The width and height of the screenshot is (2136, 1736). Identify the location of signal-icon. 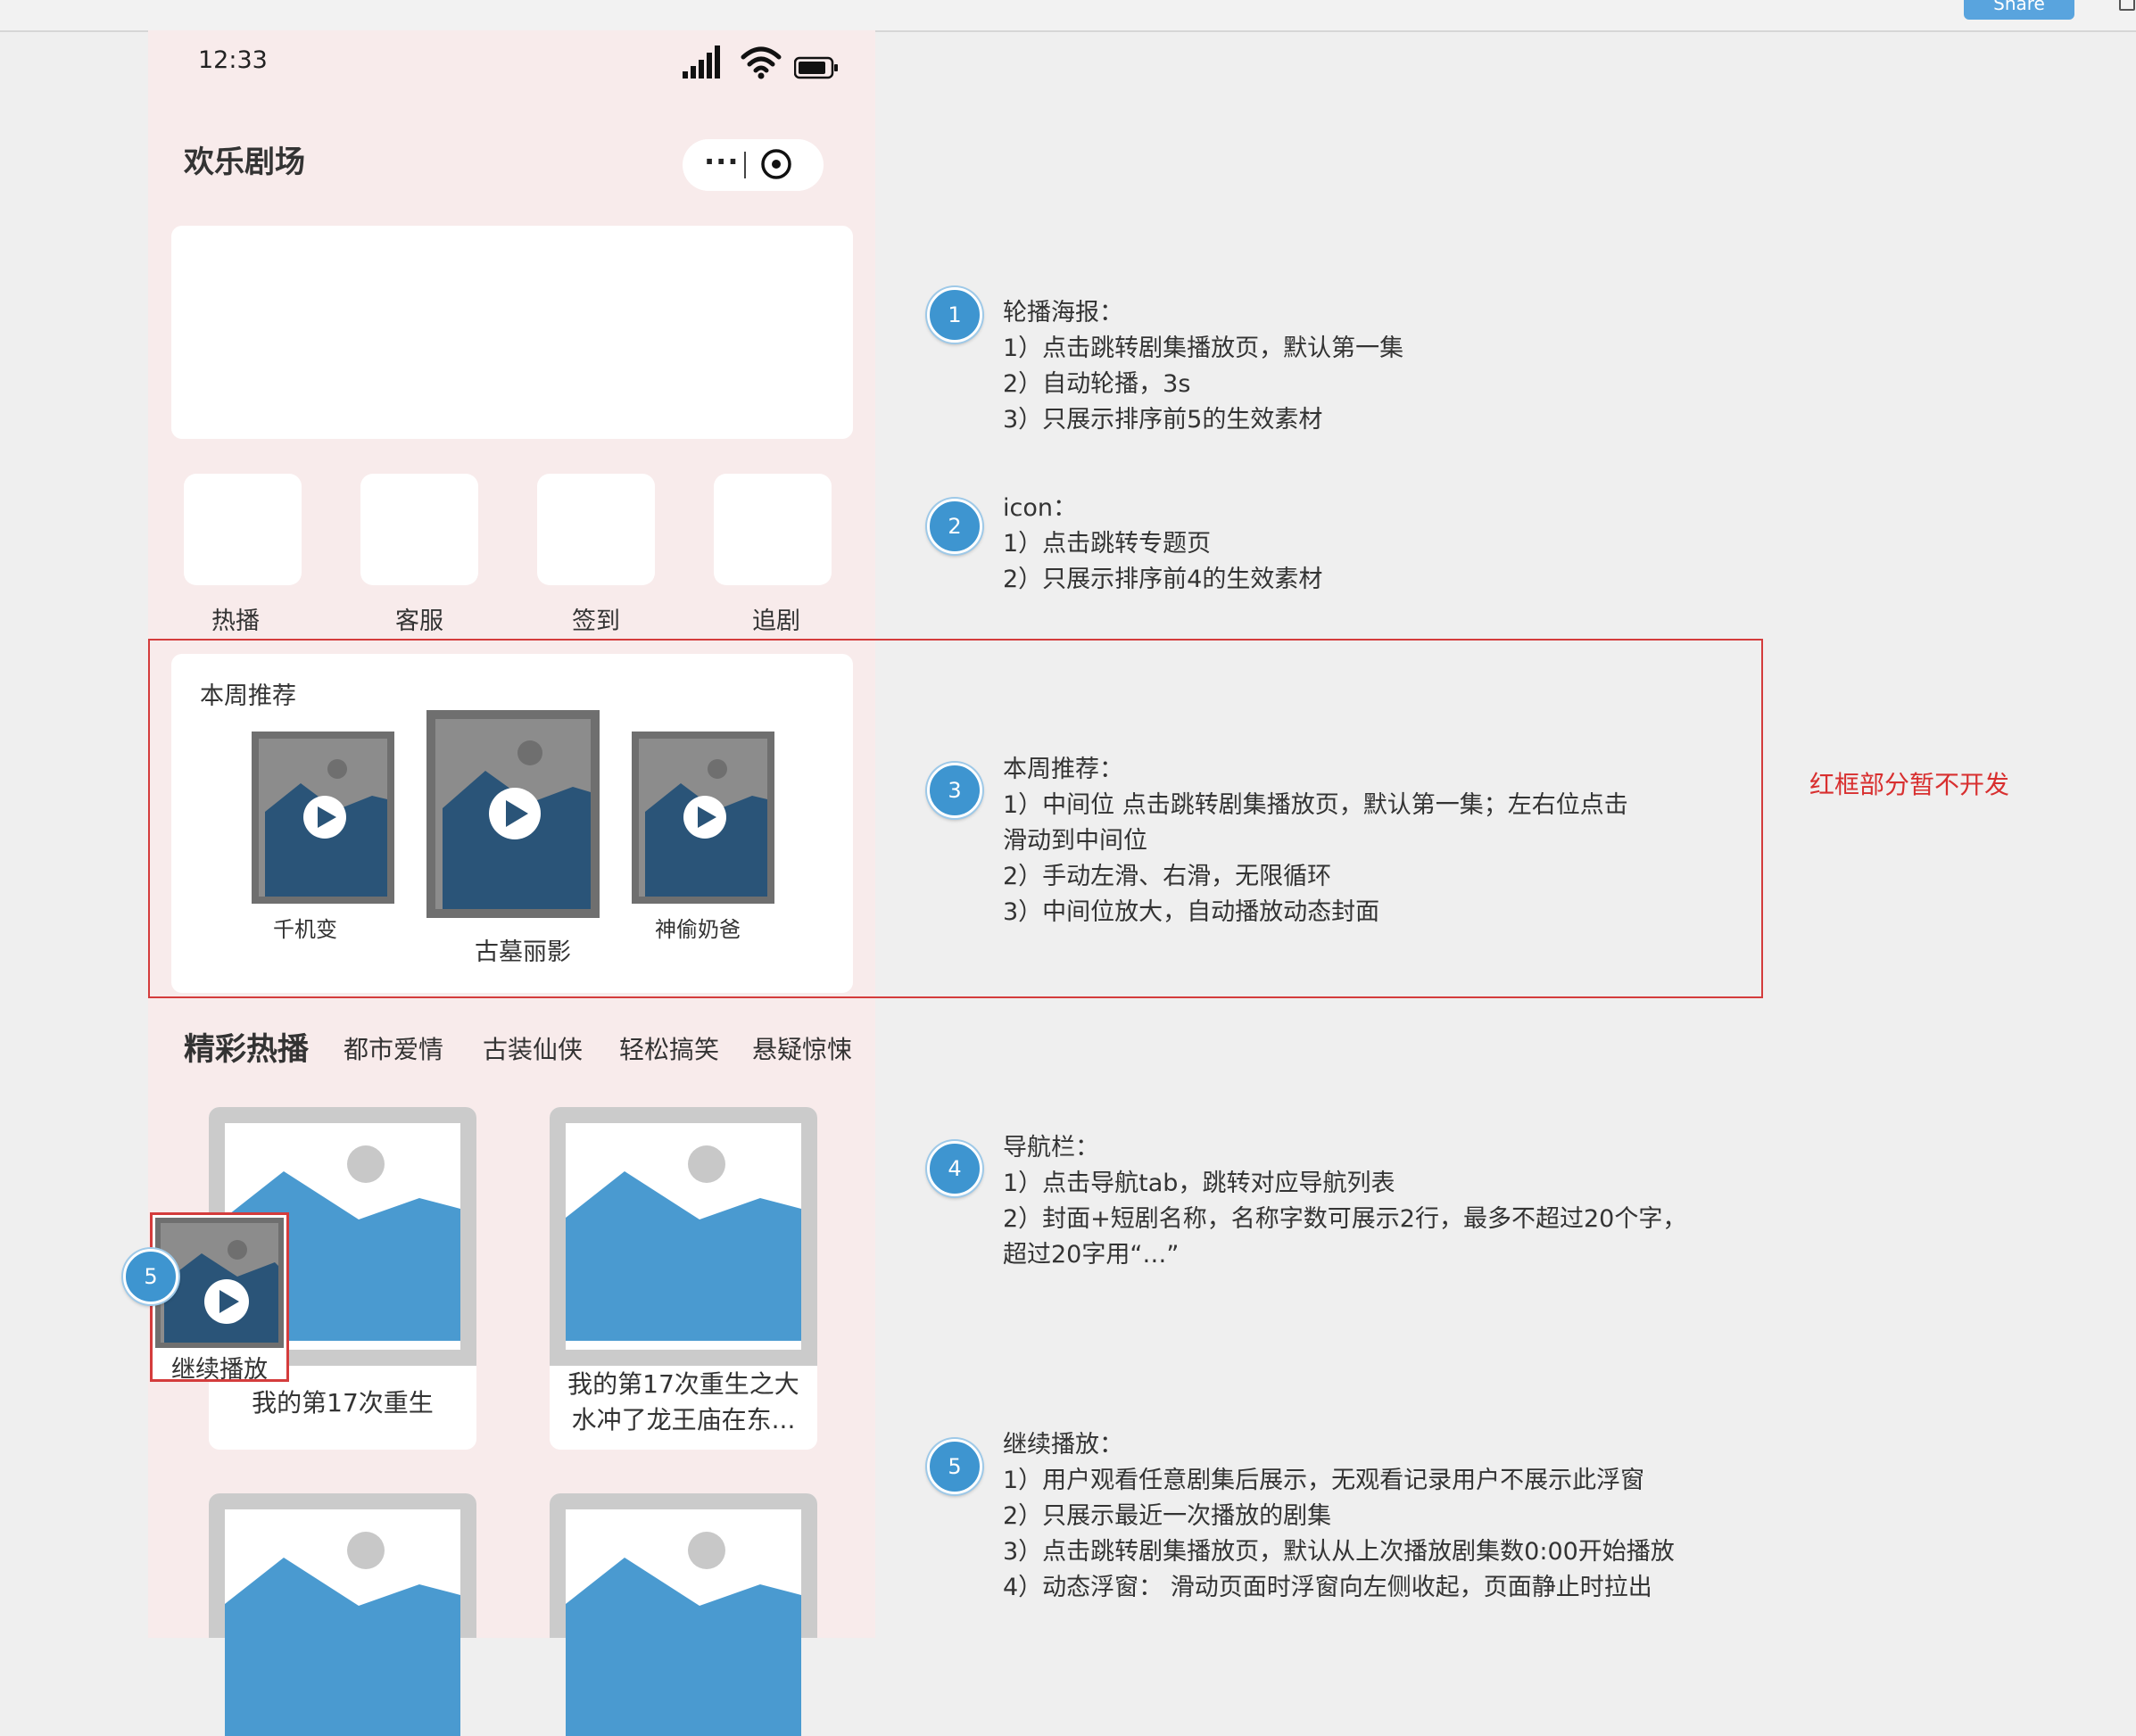
(701, 62).